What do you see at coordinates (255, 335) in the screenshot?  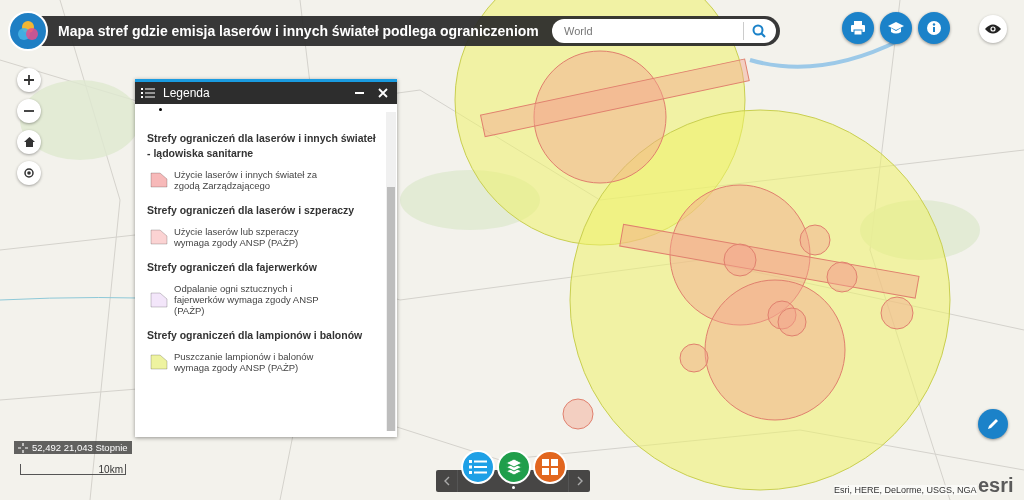 I see `legend-group-heading: Strefy ograniczeń dla lampionów i balonów` at bounding box center [255, 335].